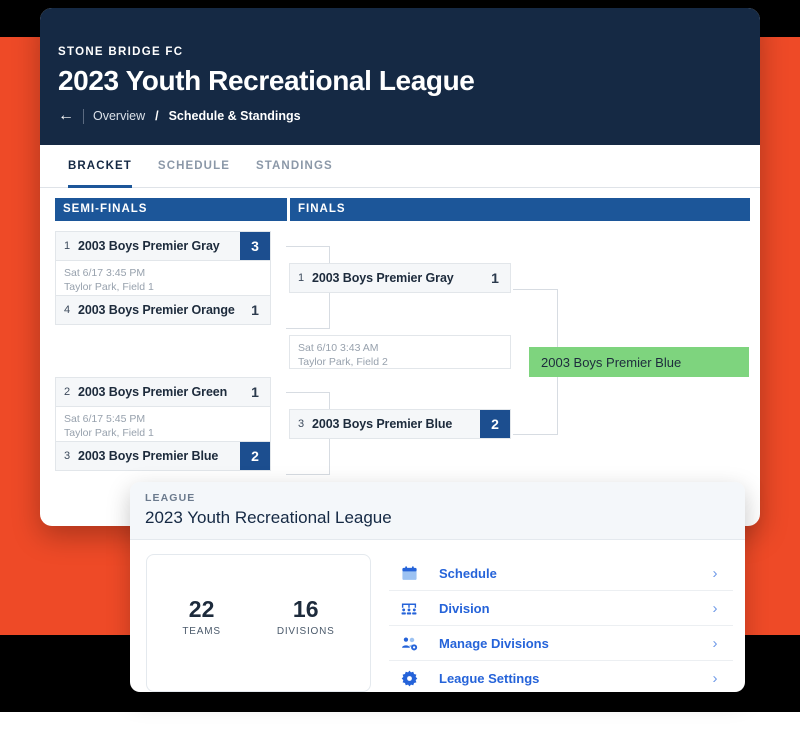 Image resolution: width=800 pixels, height=735 pixels. What do you see at coordinates (400, 166) in the screenshot?
I see `tab-bar: BRACKET SCHEDULE STANDINGS` at bounding box center [400, 166].